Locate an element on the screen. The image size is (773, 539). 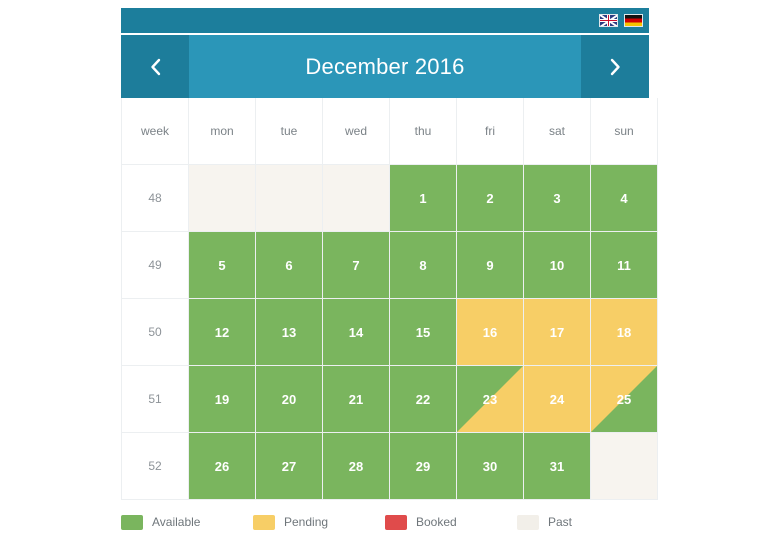
day-number: 15 is located at coordinates (423, 332).